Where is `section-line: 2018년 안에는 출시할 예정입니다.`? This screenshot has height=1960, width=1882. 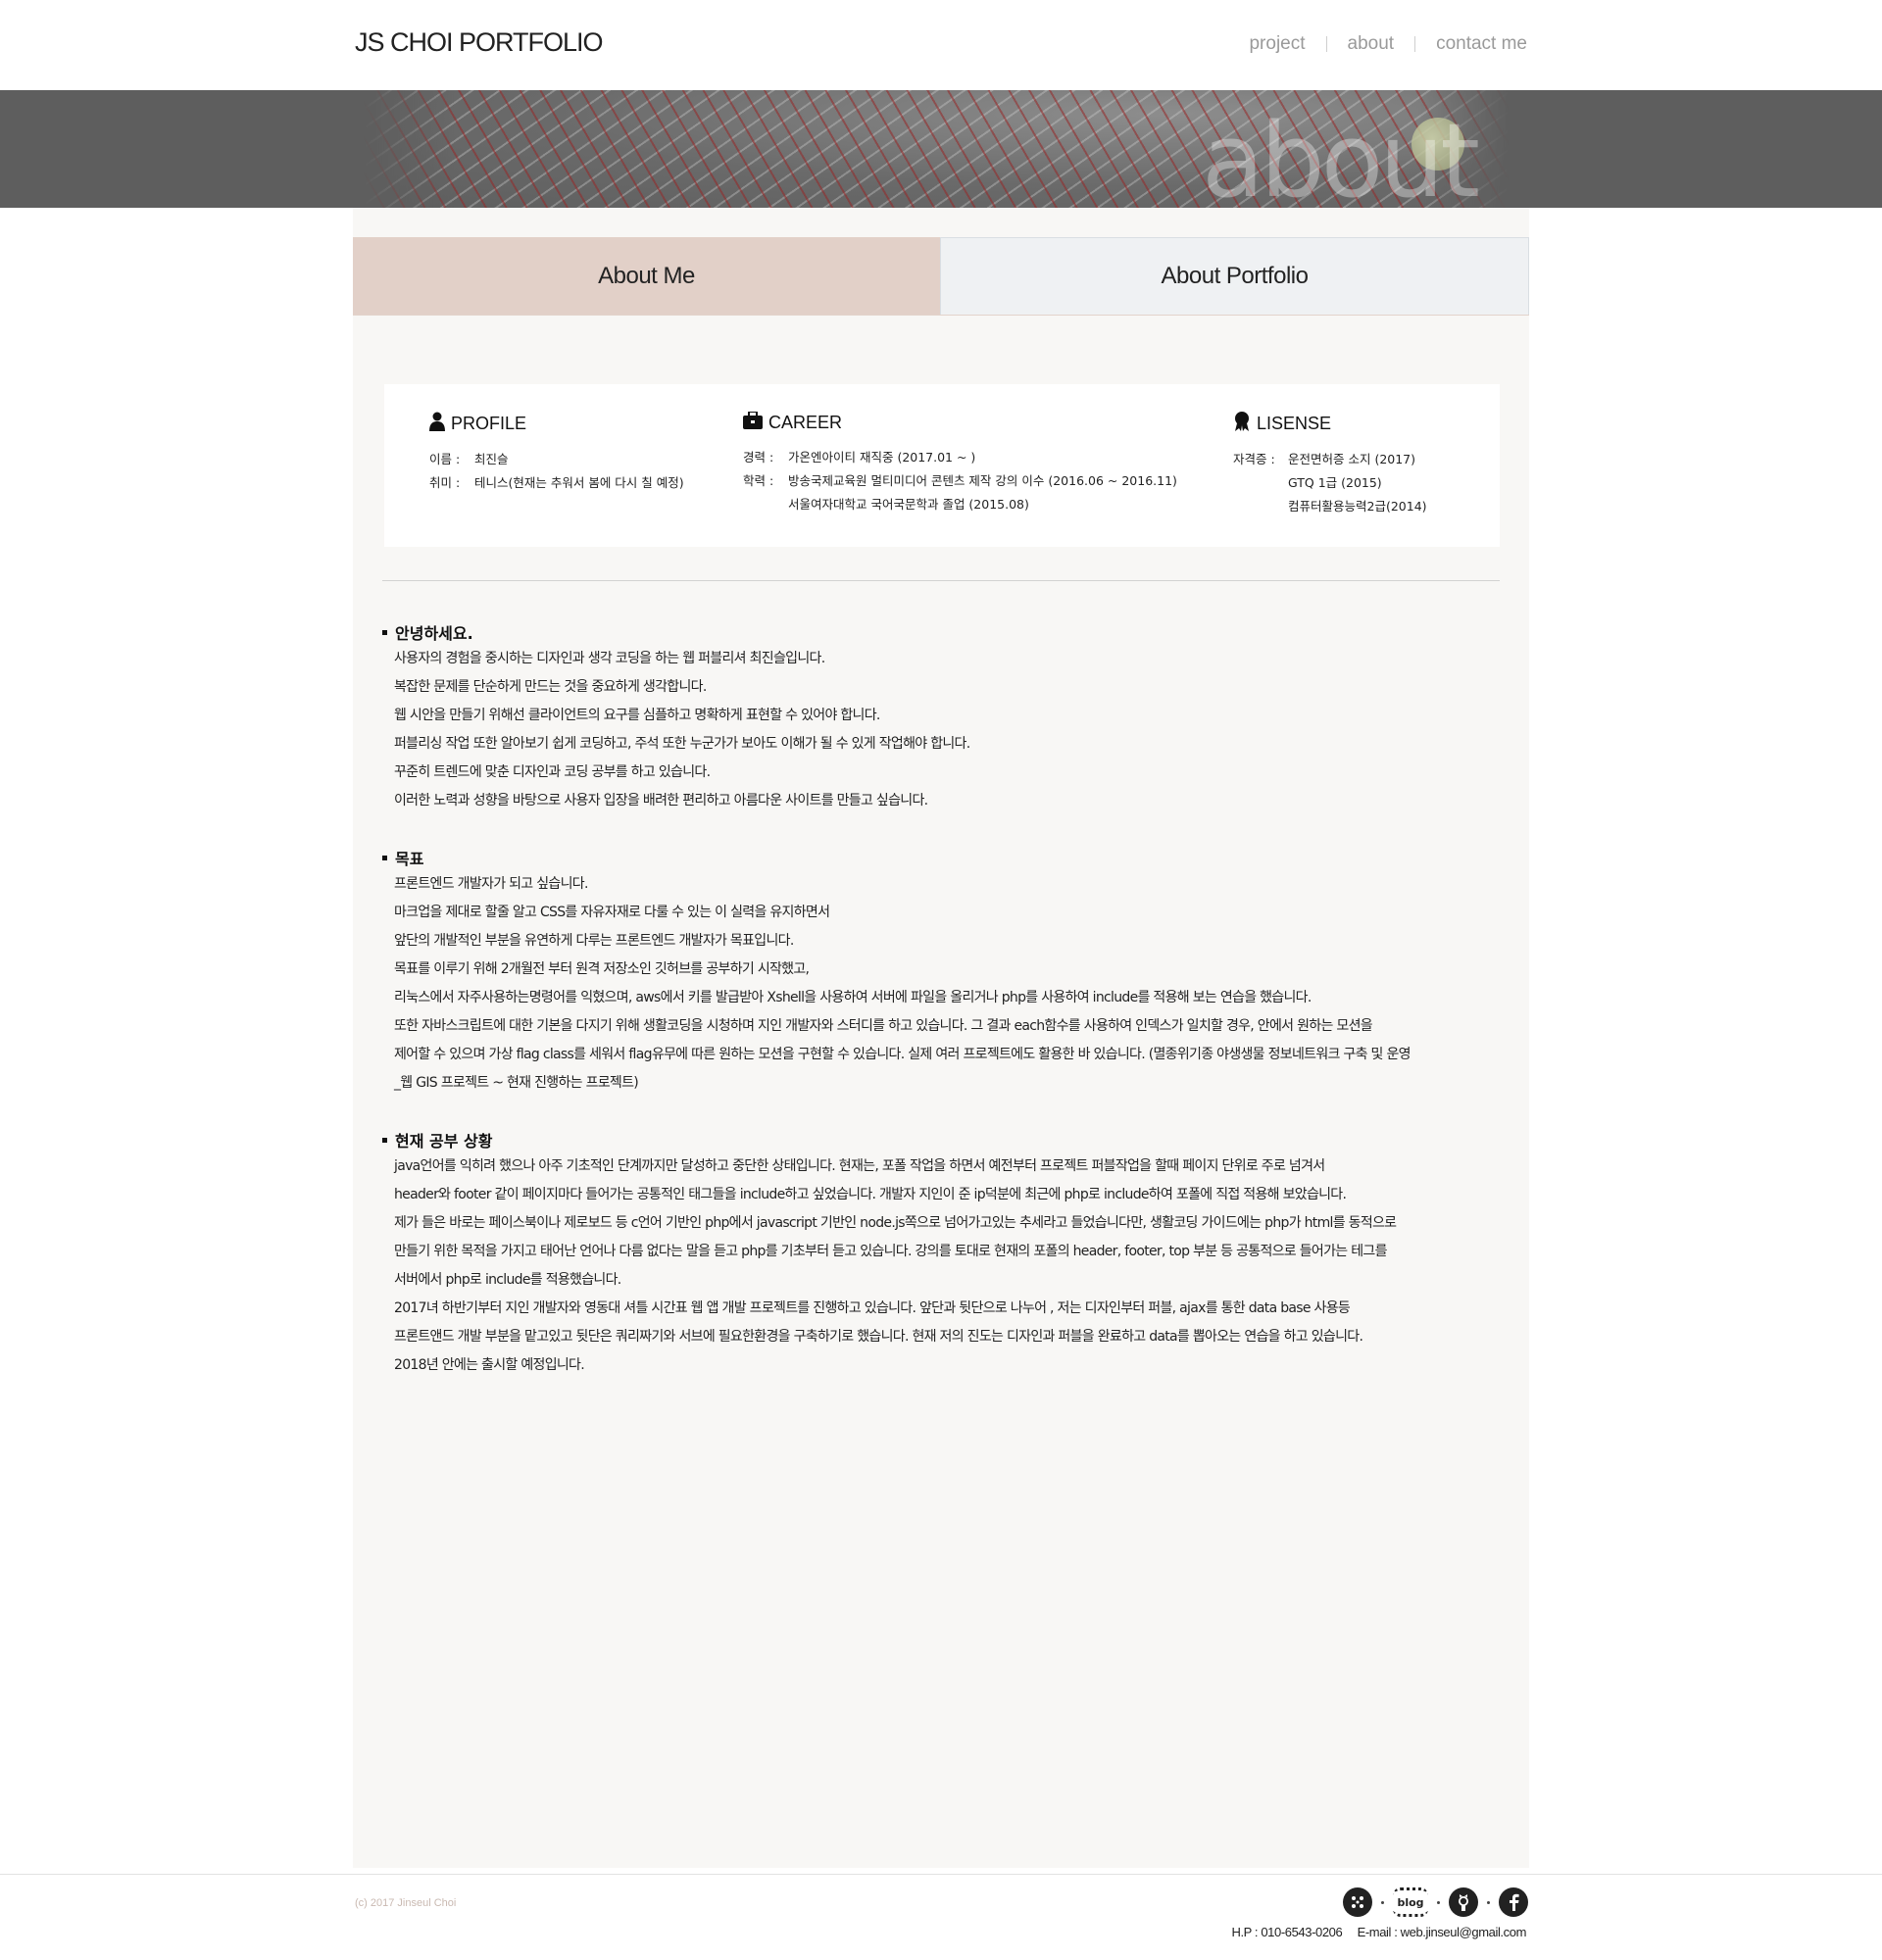
section-line: 2018년 안에는 출시할 예정입니다. is located at coordinates (490, 1365).